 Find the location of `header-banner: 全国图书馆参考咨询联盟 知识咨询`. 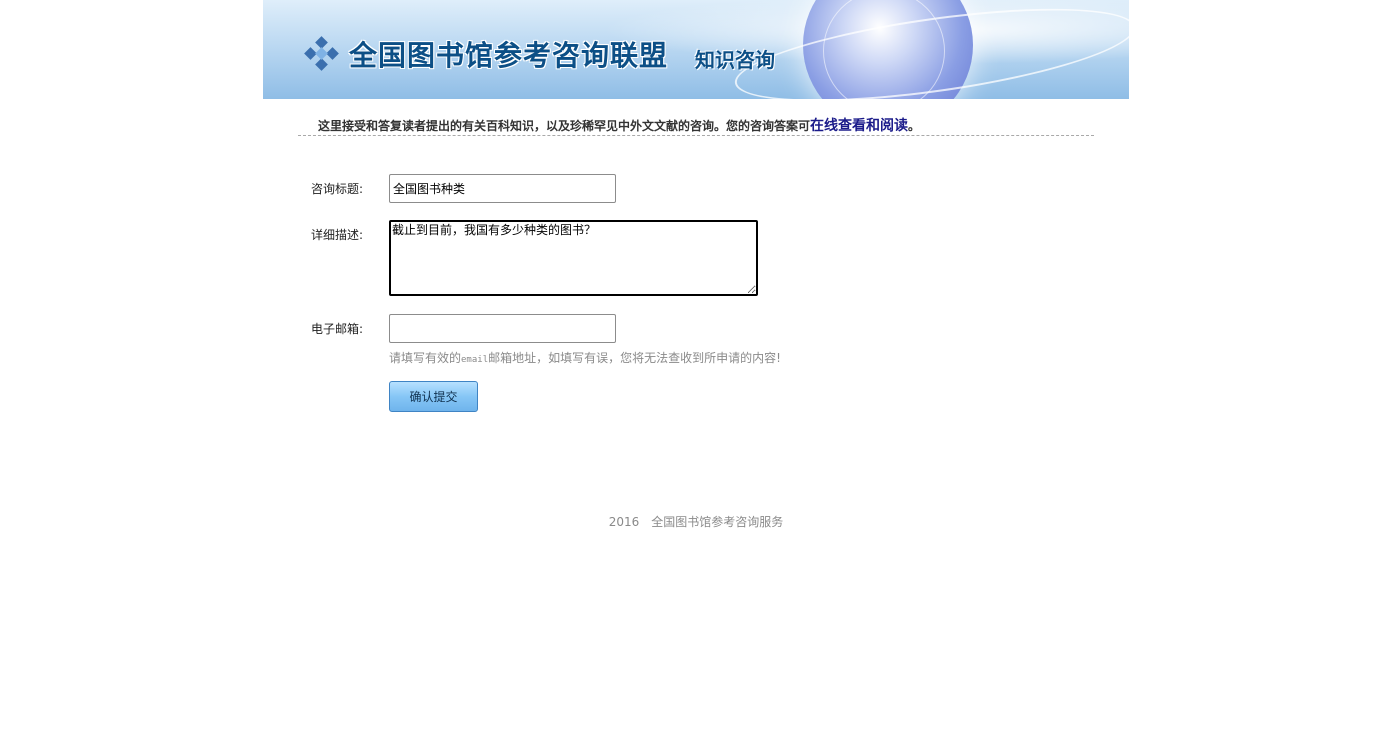

header-banner: 全国图书馆参考咨询联盟 知识咨询 is located at coordinates (696, 49).